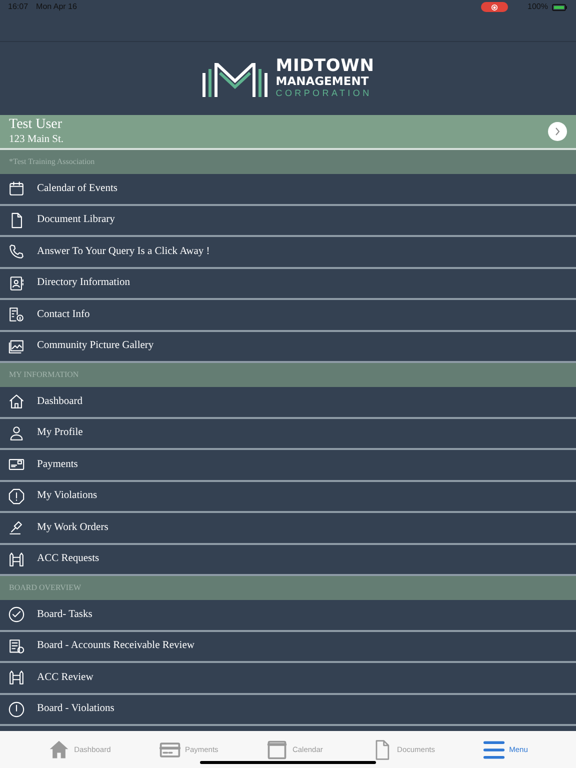 The image size is (576, 768). What do you see at coordinates (324, 93) in the screenshot?
I see `logo-tagline: CORPORATION` at bounding box center [324, 93].